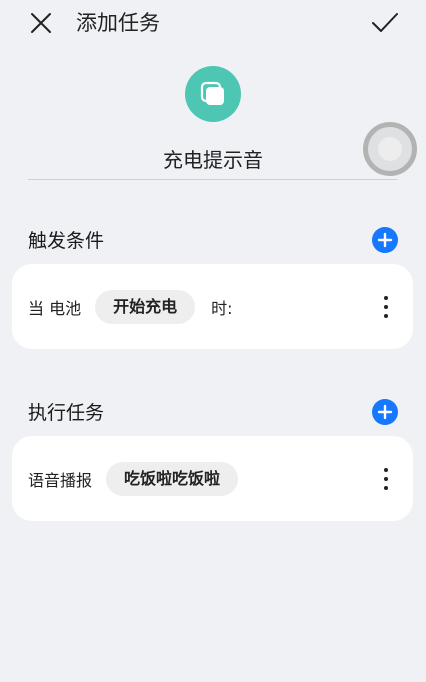  What do you see at coordinates (66, 413) in the screenshot?
I see `action-section-title: 执行任务` at bounding box center [66, 413].